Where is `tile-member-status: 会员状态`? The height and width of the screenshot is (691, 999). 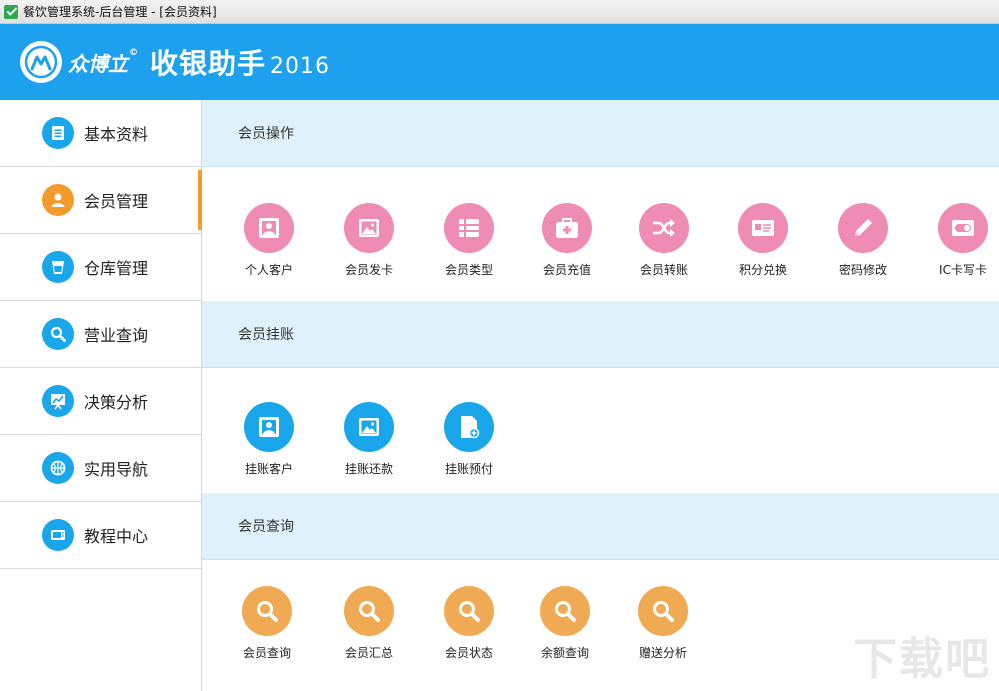
tile-member-status: 会员状态 is located at coordinates (469, 623).